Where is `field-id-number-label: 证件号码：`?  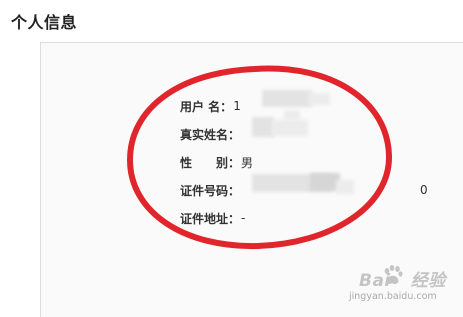
field-id-number-label: 证件号码： is located at coordinates (210, 190).